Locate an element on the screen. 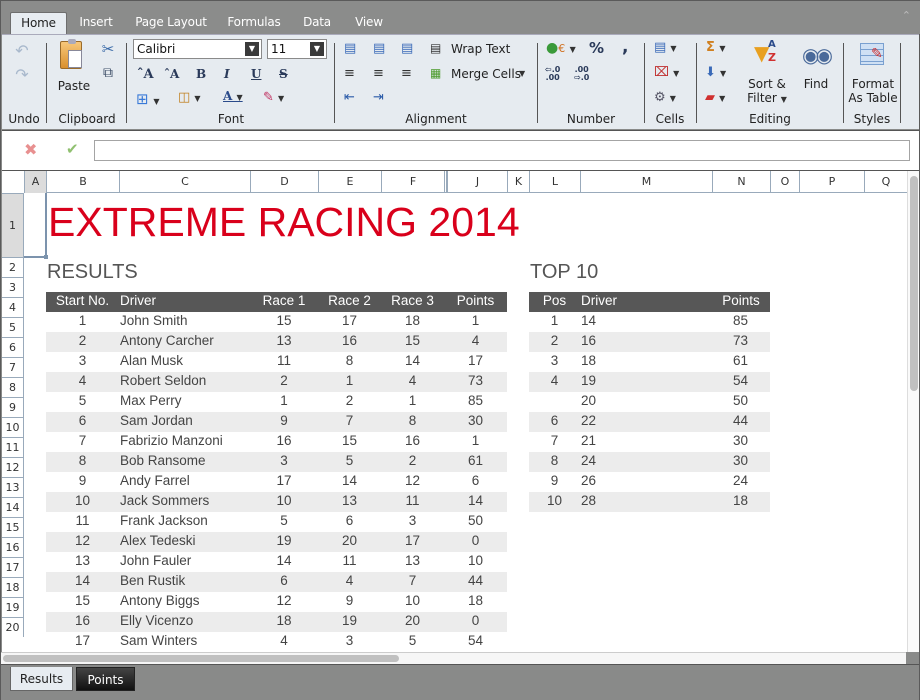  vertical-scroll-thumb is located at coordinates (914, 283).